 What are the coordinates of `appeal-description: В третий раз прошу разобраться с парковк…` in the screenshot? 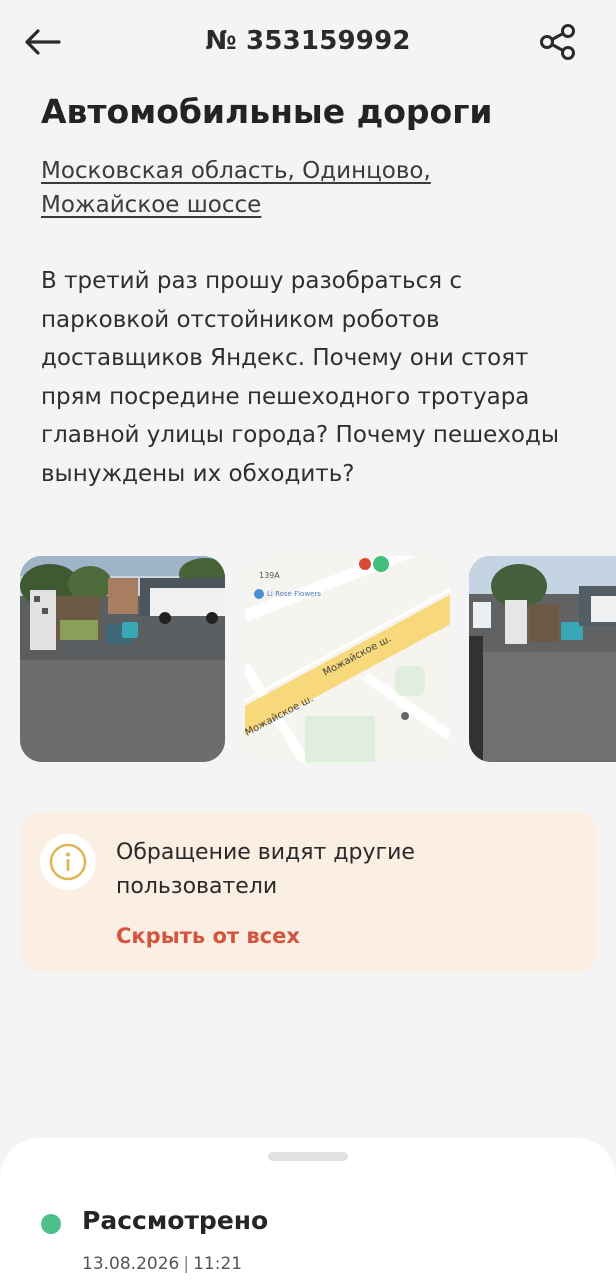 It's located at (300, 377).